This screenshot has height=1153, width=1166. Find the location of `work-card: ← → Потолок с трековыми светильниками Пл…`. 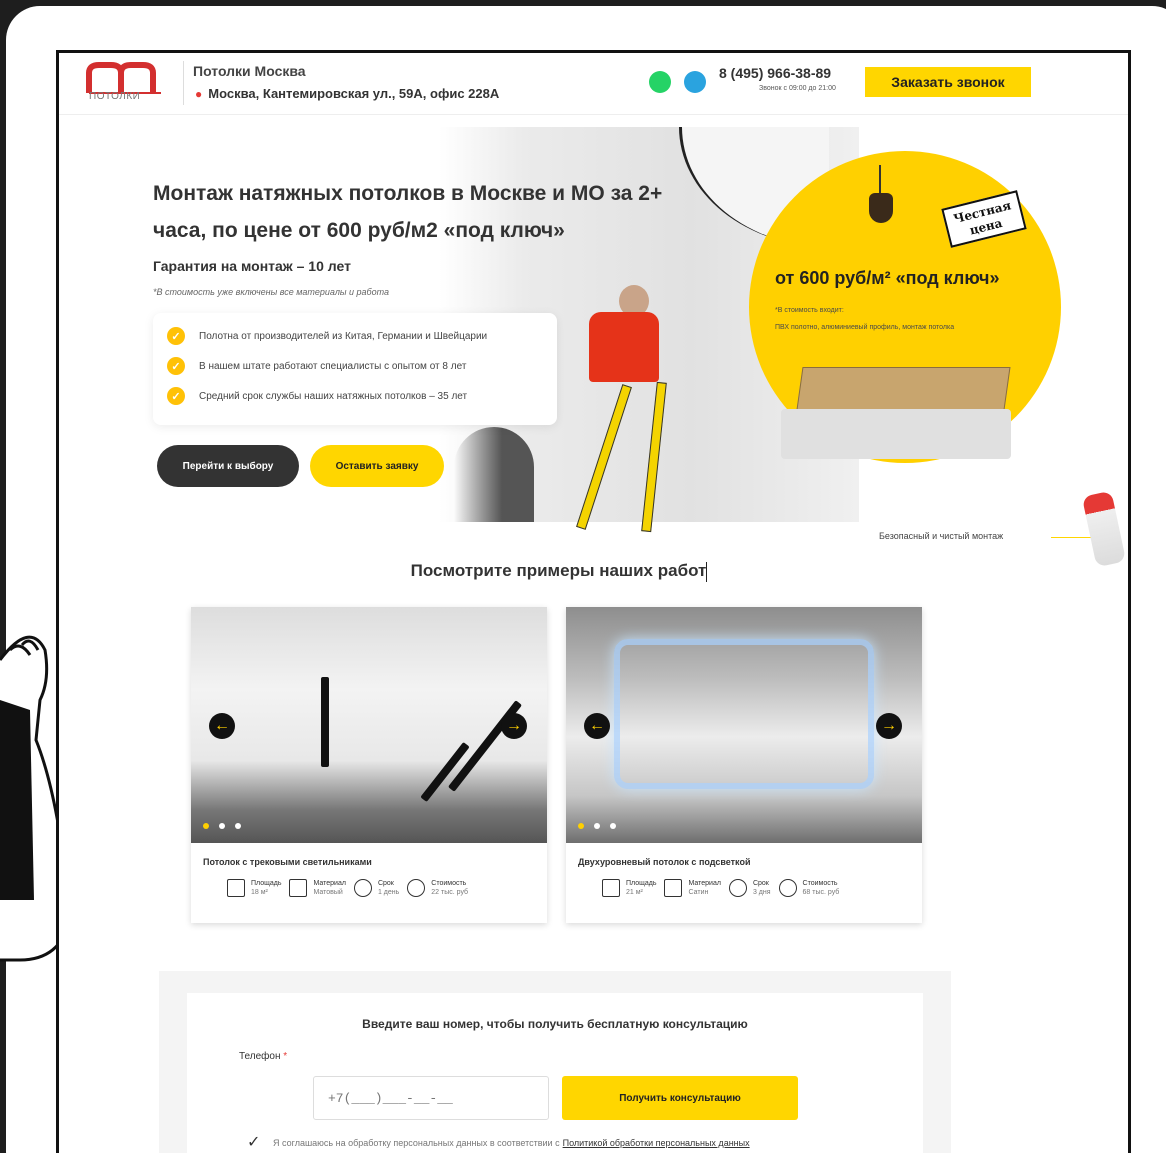

work-card: ← → Потолок с трековыми светильниками Пл… is located at coordinates (369, 765).